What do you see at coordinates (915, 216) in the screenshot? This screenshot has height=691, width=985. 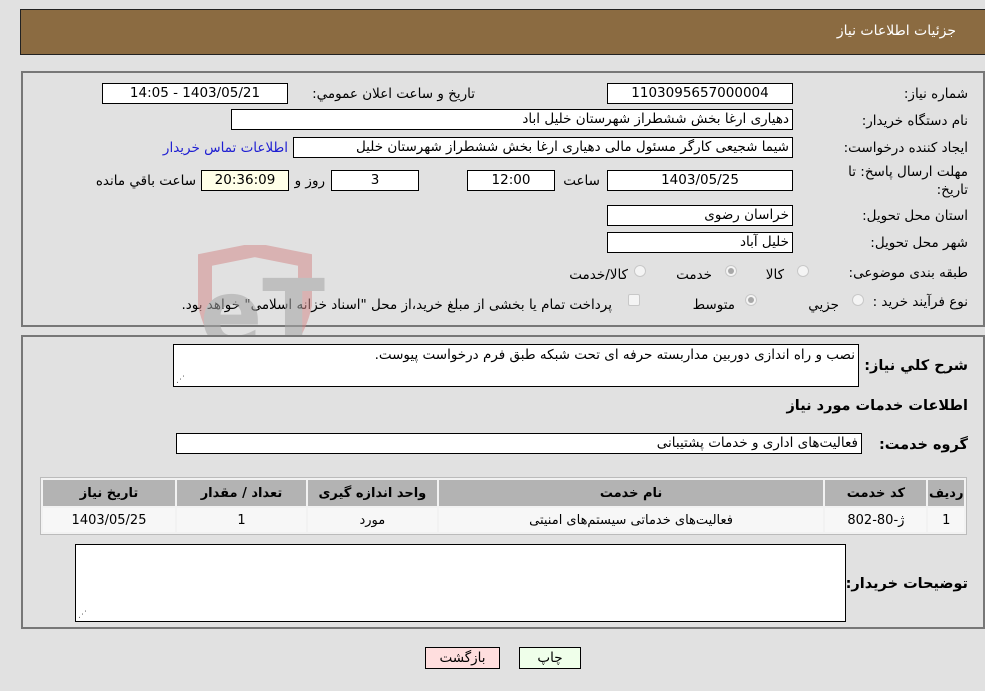 I see `province-label: استان محل تحويل:` at bounding box center [915, 216].